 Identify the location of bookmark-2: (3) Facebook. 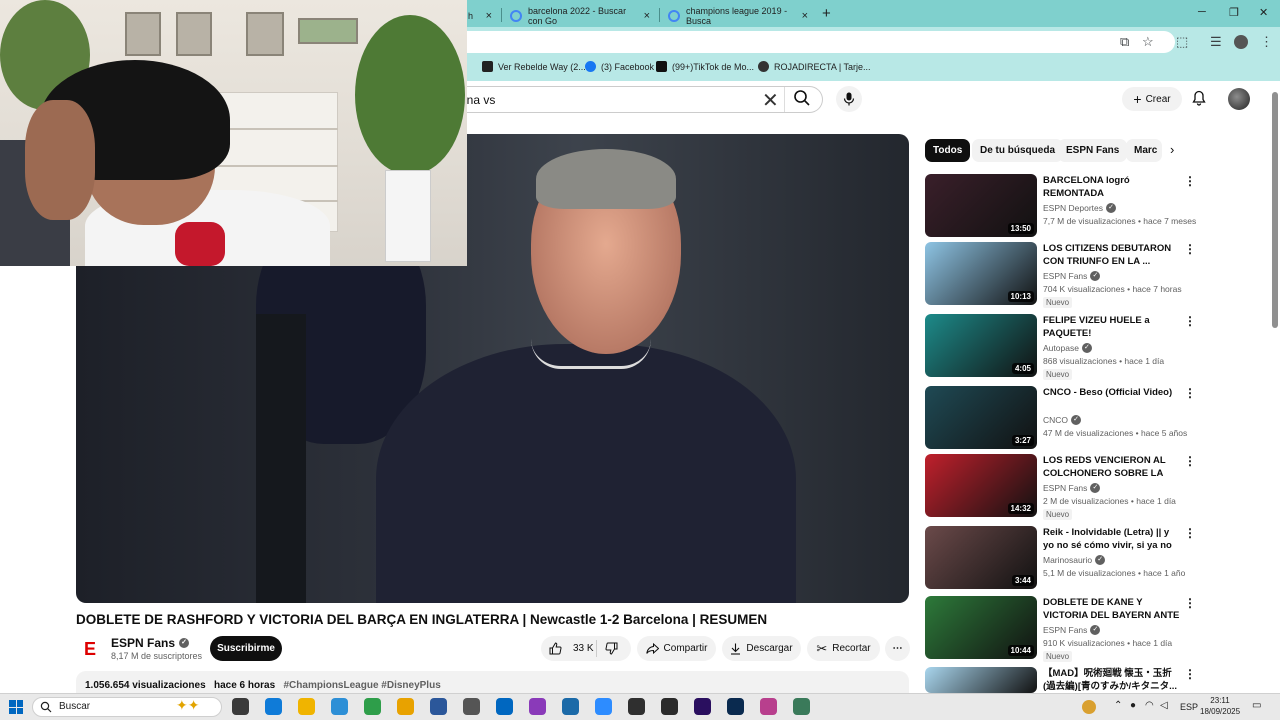
(619, 66).